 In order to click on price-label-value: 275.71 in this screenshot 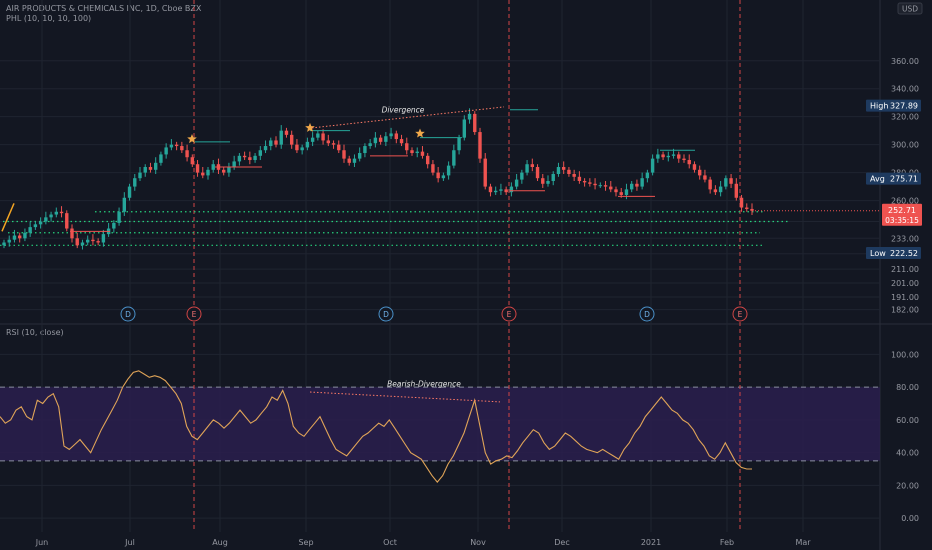, I will do `click(904, 179)`.